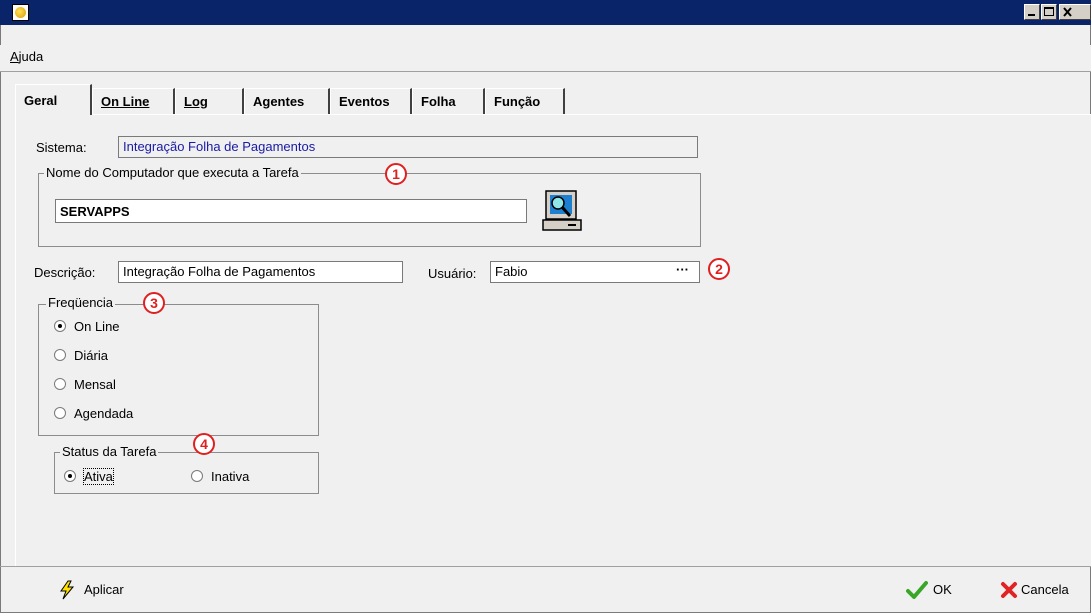 This screenshot has height=613, width=1091. What do you see at coordinates (60, 326) in the screenshot?
I see `radio-online` at bounding box center [60, 326].